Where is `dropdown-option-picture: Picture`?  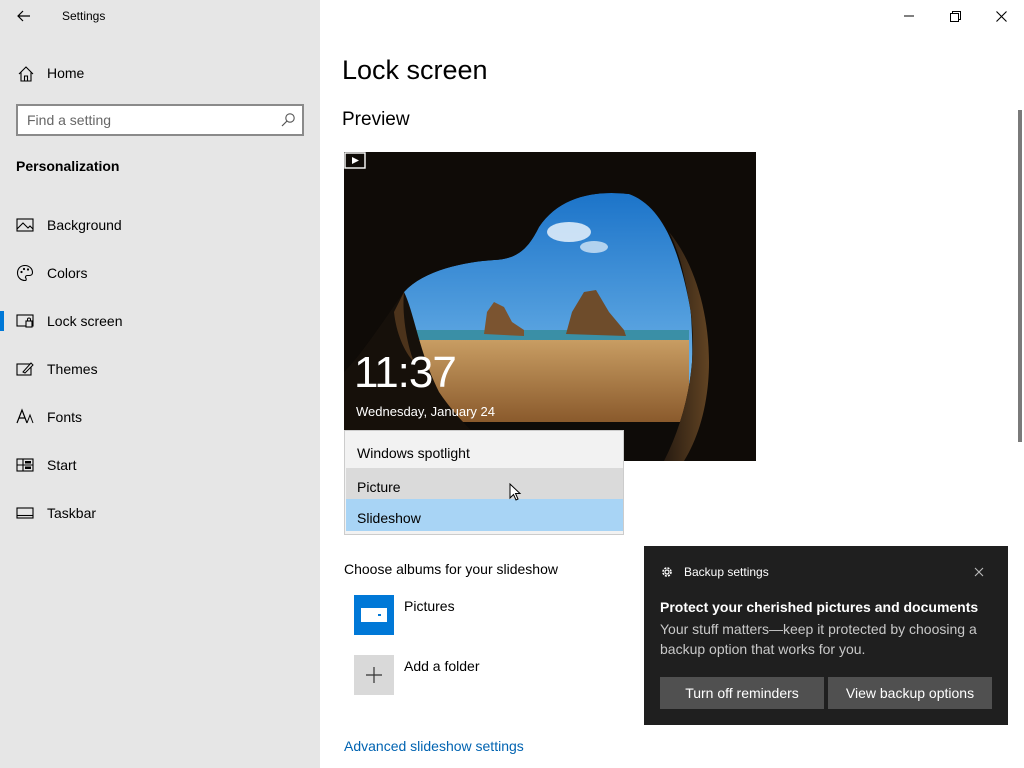
dropdown-option-picture: Picture is located at coordinates (484, 484).